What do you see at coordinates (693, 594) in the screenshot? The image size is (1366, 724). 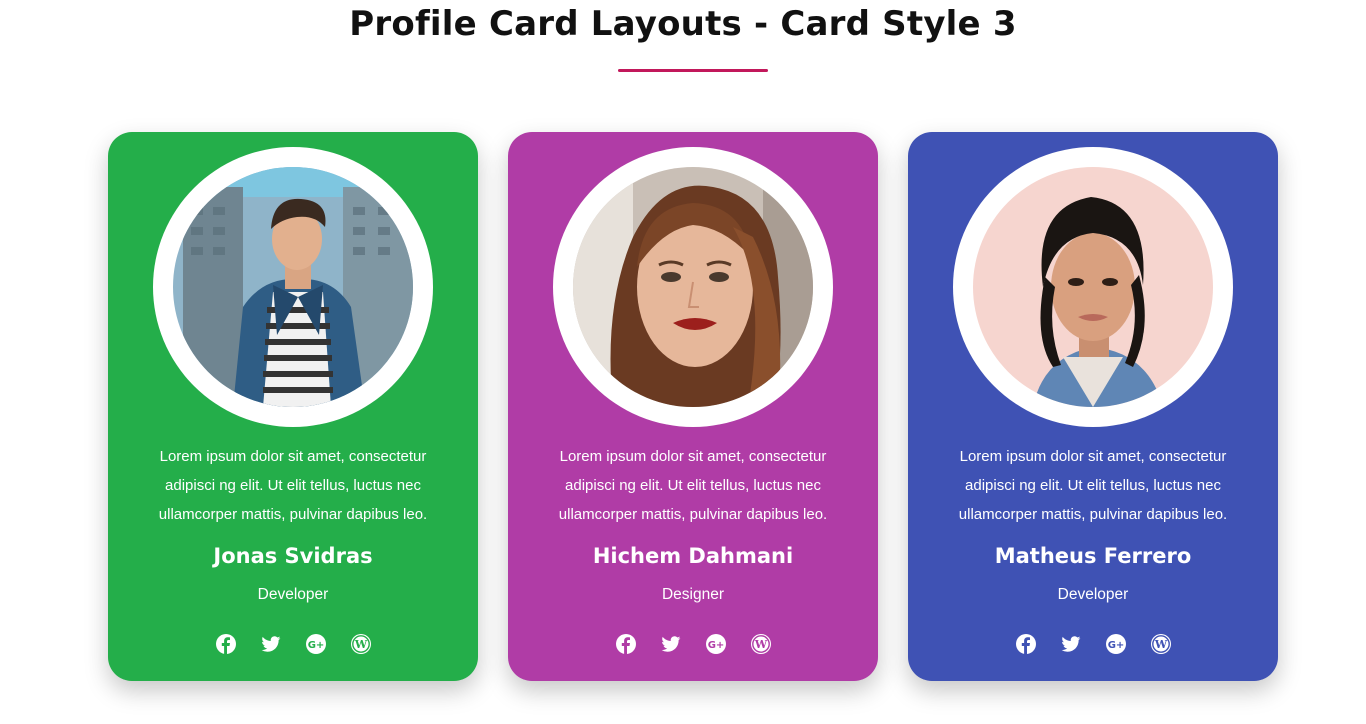 I see `profile-role: Designer` at bounding box center [693, 594].